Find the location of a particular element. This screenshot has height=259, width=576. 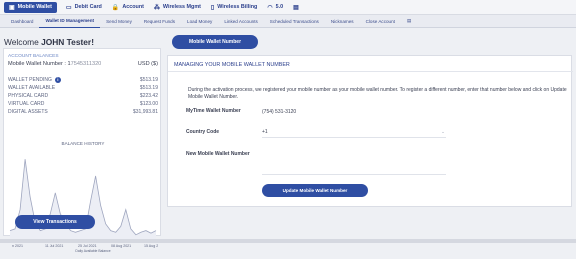

top-nav-item: ⁂ Wireless Mgmt is located at coordinates (177, 7).